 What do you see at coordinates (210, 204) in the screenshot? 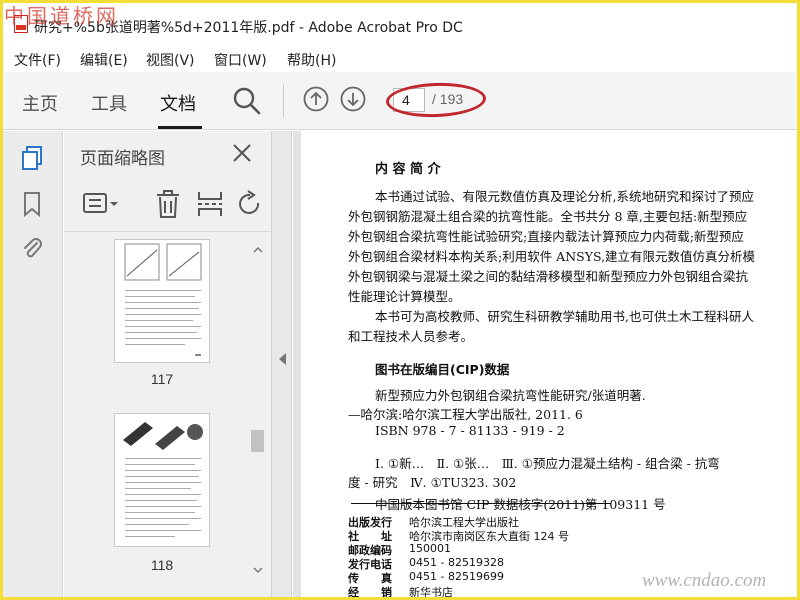
I see `insert-page-icon` at bounding box center [210, 204].